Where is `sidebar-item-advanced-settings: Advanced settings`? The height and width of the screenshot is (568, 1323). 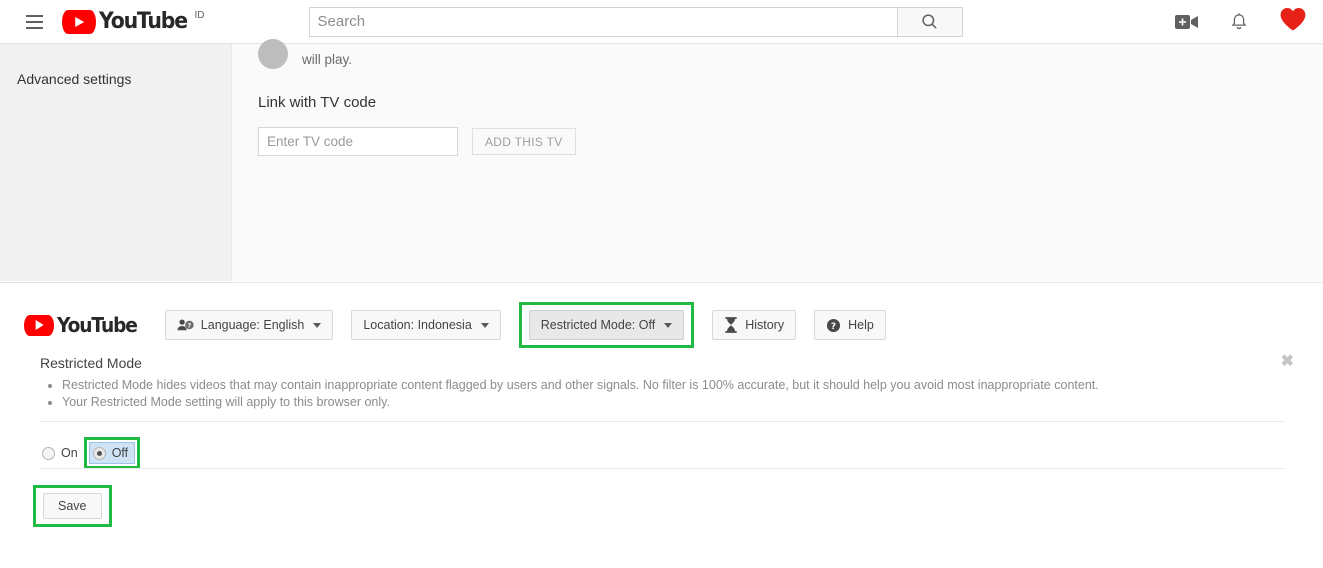 sidebar-item-advanced-settings: Advanced settings is located at coordinates (74, 79).